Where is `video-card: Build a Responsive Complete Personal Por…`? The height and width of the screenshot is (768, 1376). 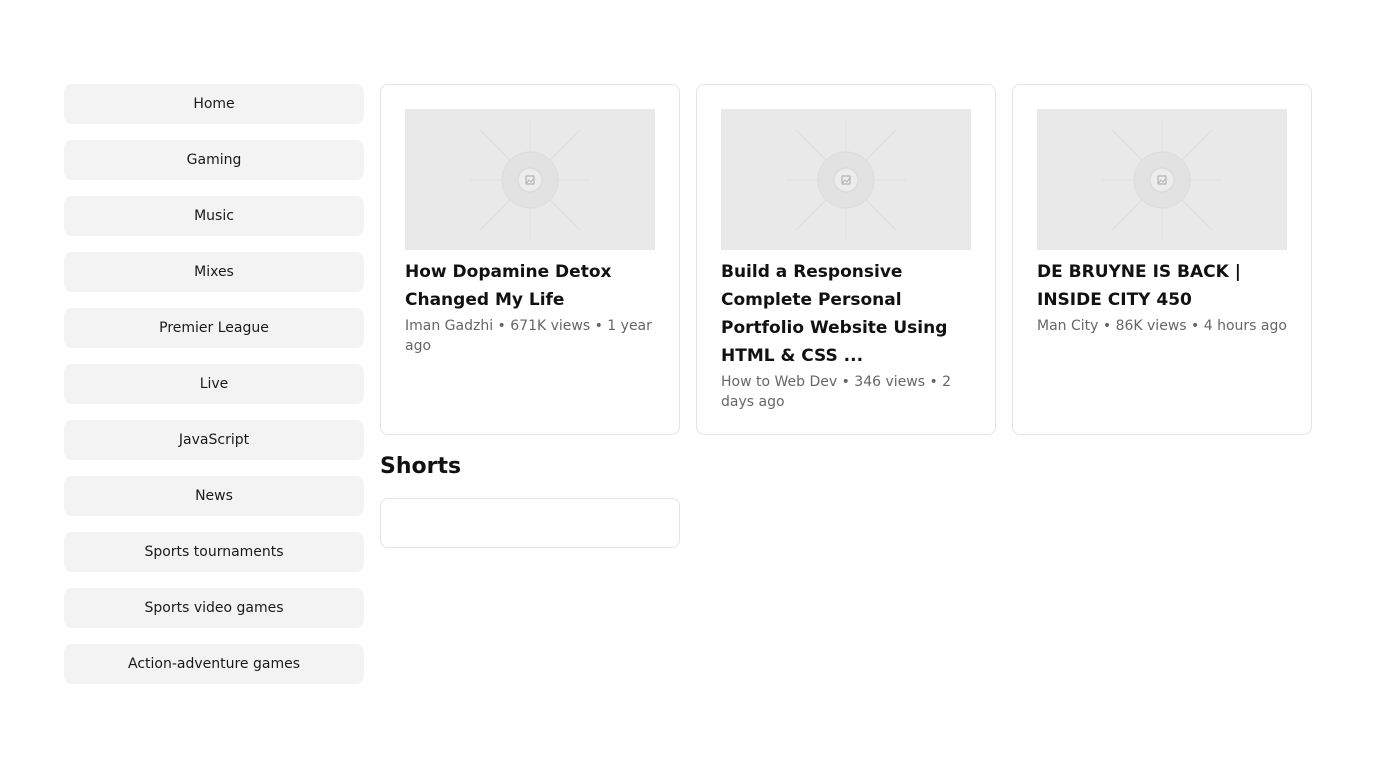
video-card: Build a Responsive Complete Personal Por… is located at coordinates (846, 259).